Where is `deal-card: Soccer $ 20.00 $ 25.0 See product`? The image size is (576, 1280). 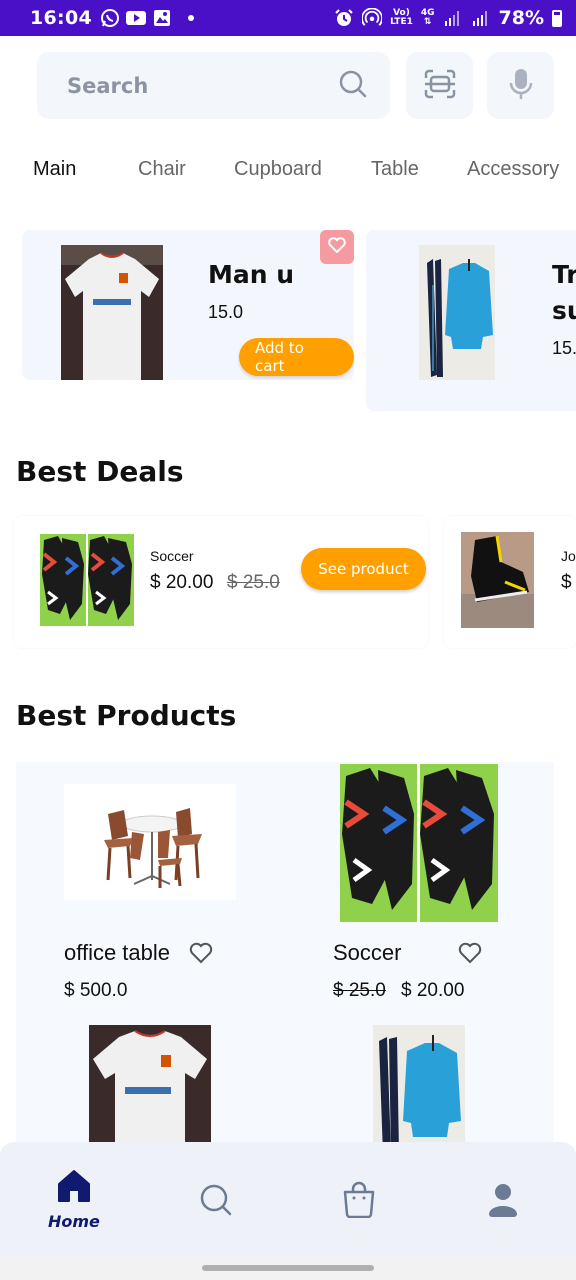
deal-card: Soccer $ 20.00 $ 25.0 See product is located at coordinates (221, 582).